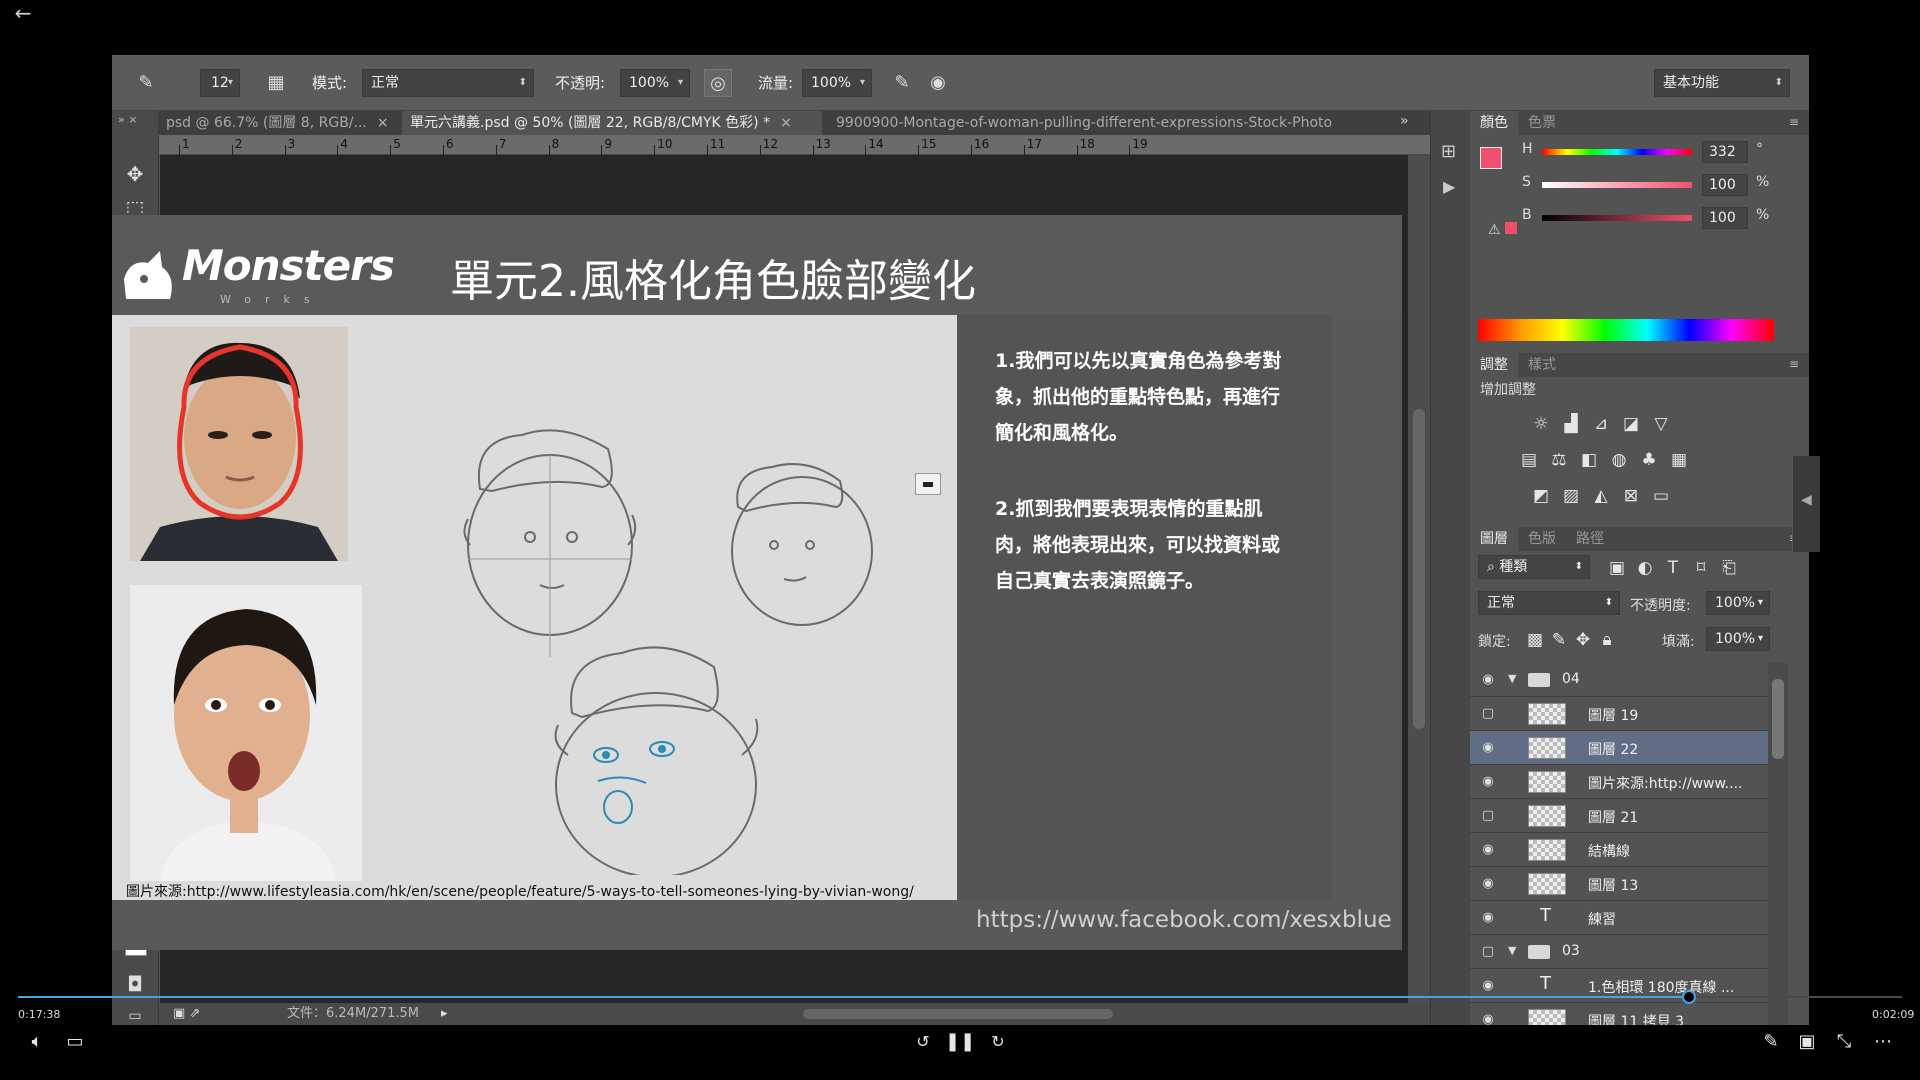 This screenshot has height=1080, width=1920. Describe the element at coordinates (276, 83) in the screenshot. I see `brush-panel-icon: ▦` at that location.